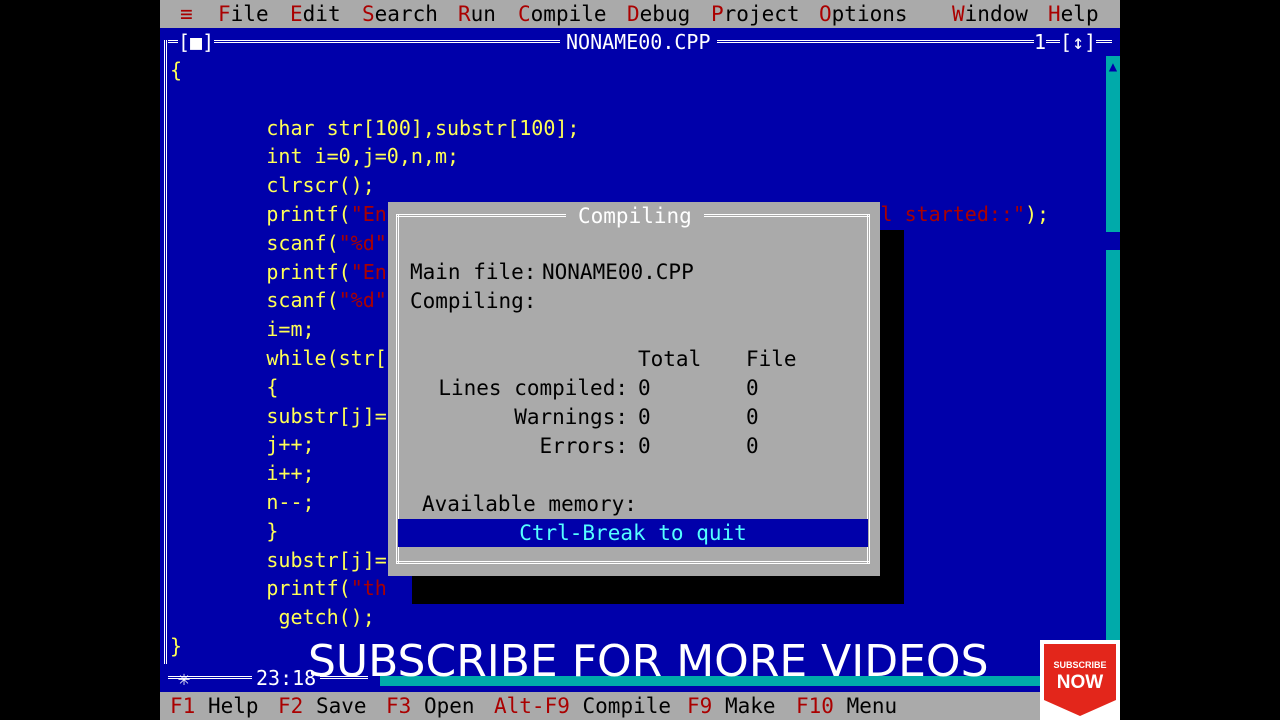  What do you see at coordinates (400, 14) in the screenshot?
I see `menu-search: Search` at bounding box center [400, 14].